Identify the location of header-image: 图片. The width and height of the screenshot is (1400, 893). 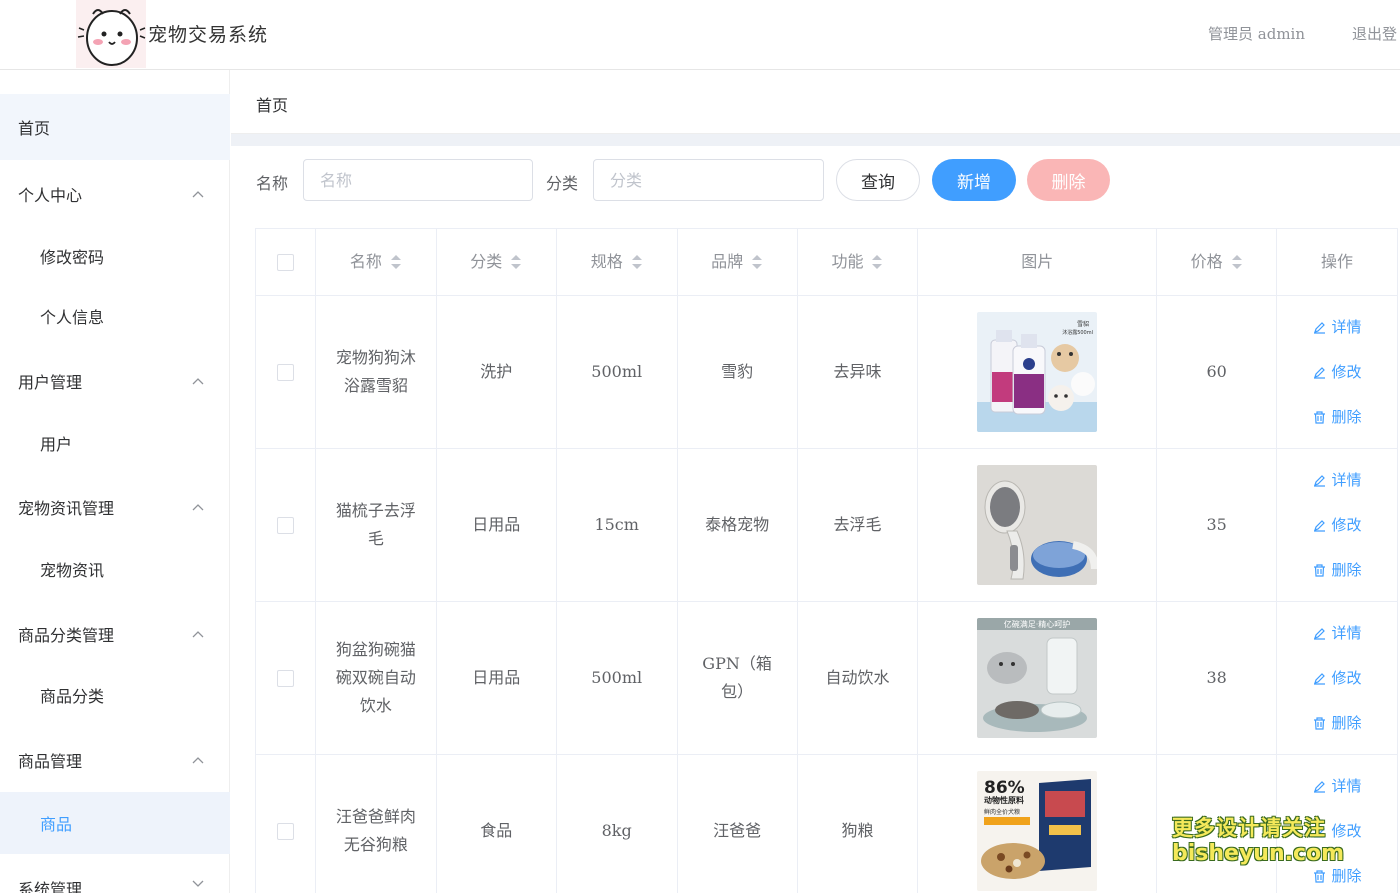
(1038, 262).